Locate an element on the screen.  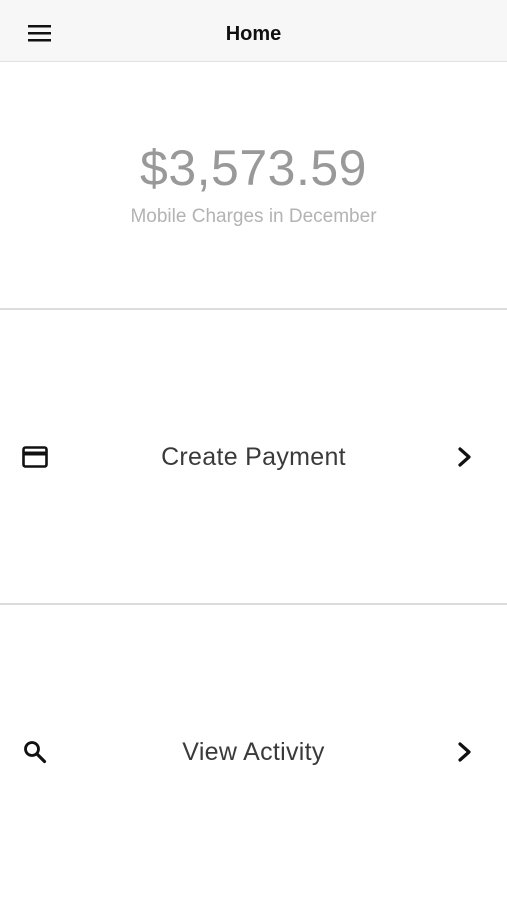
view-activity-label: View Activity is located at coordinates (253, 752).